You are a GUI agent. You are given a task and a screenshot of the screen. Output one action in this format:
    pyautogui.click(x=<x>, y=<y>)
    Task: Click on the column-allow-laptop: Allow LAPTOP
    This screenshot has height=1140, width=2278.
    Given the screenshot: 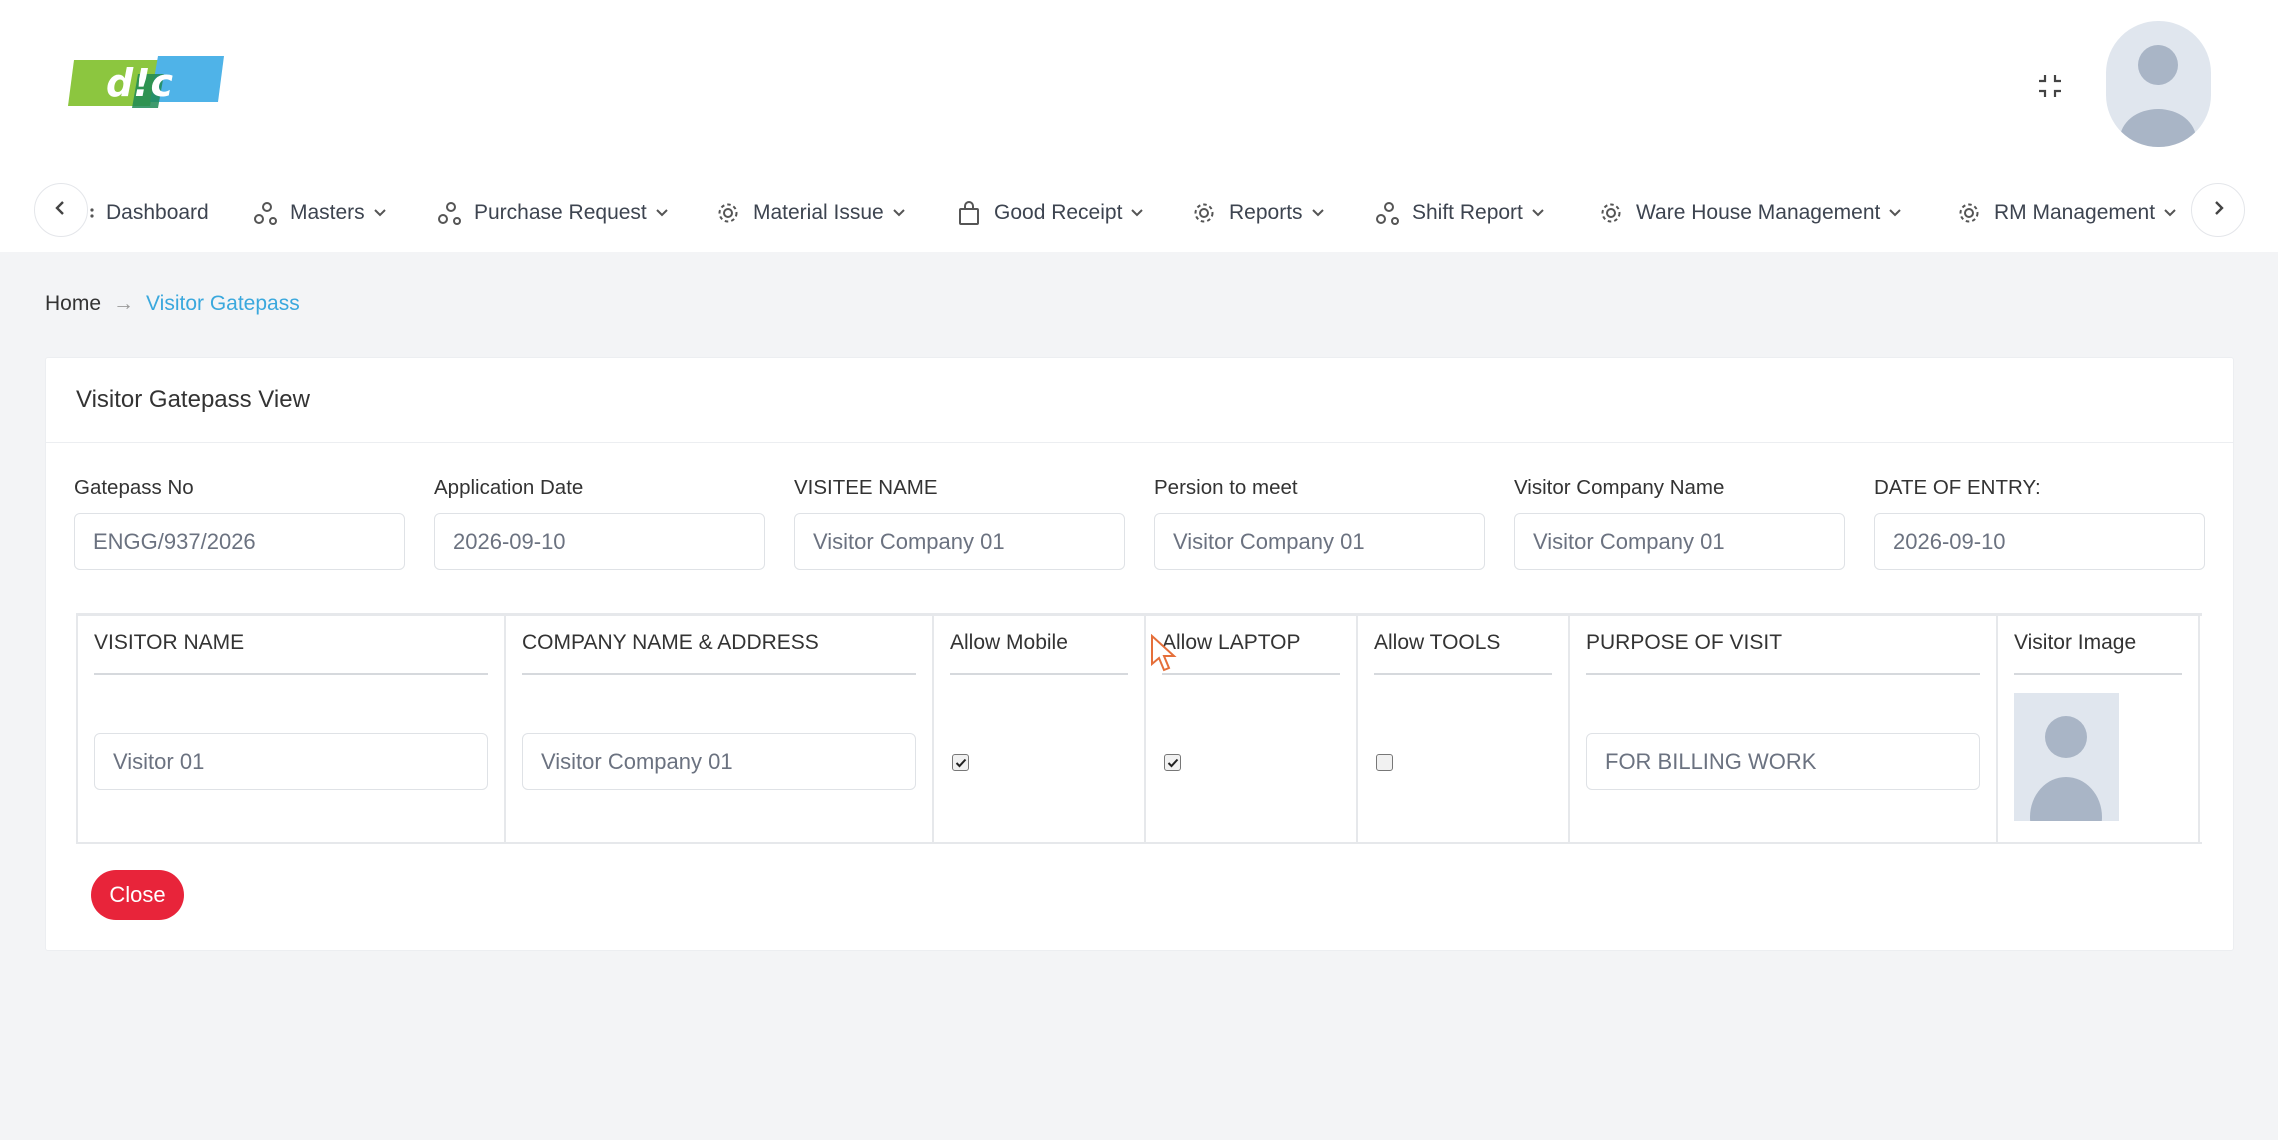 What is the action you would take?
    pyautogui.click(x=1250, y=730)
    